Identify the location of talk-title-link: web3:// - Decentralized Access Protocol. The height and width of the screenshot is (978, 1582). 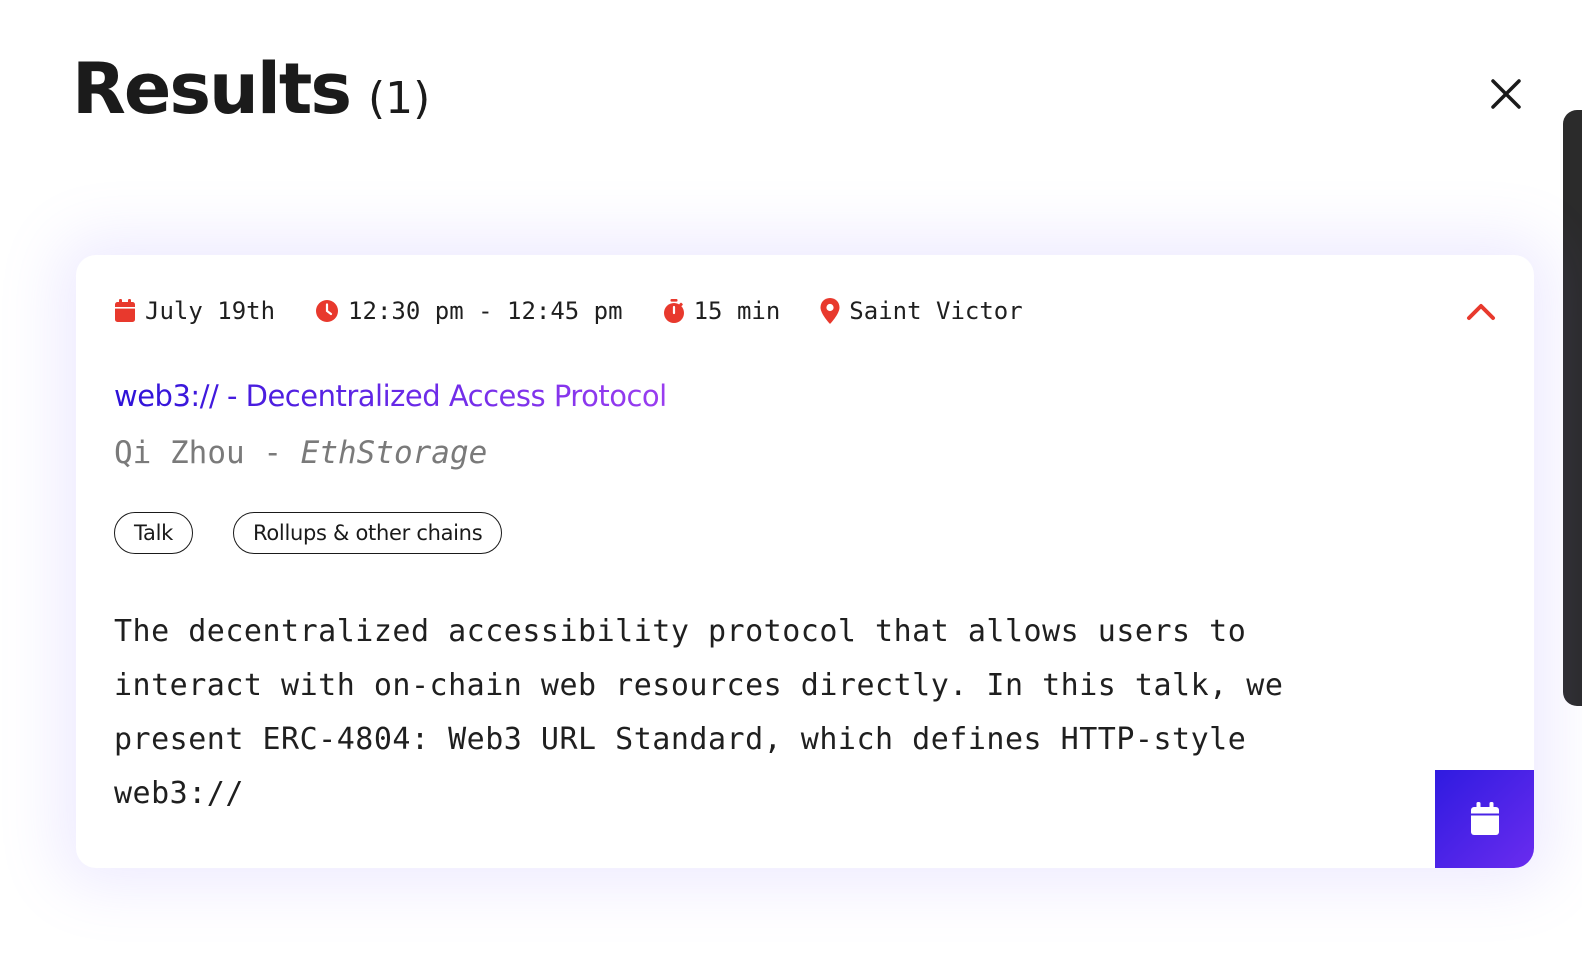
(390, 396).